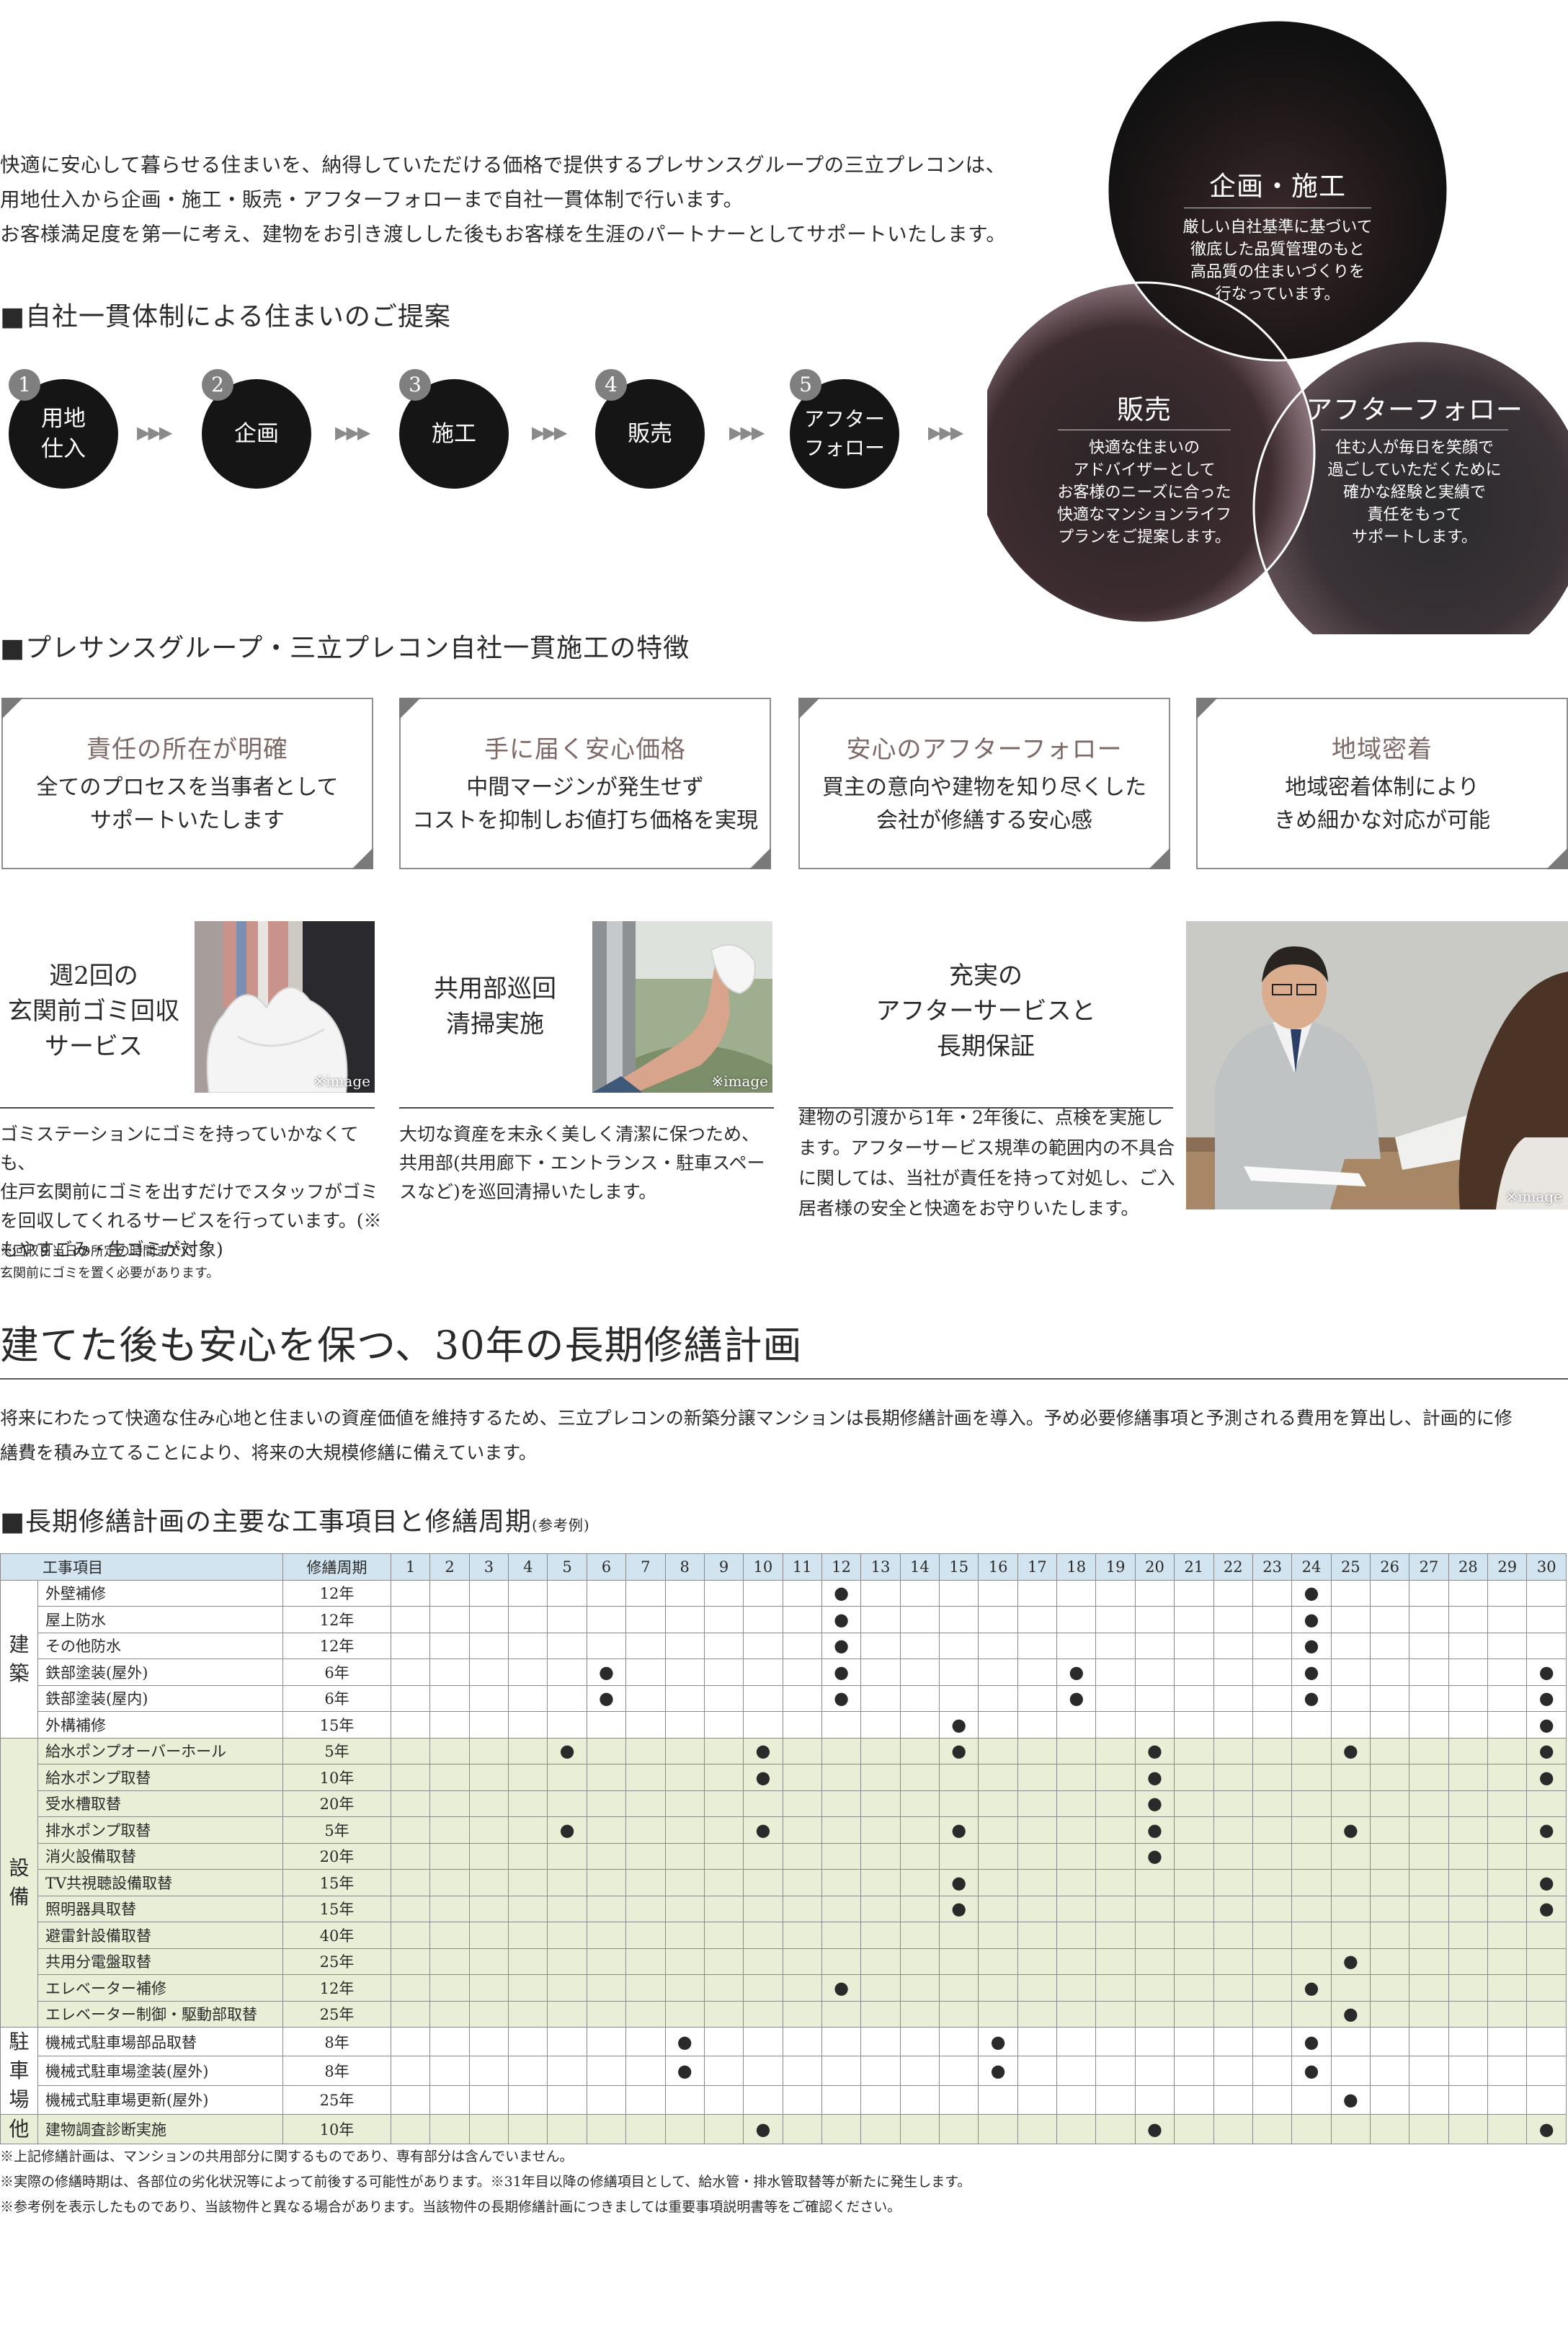  Describe the element at coordinates (160, 1750) in the screenshot. I see `item-cell: 給水ポンプオーバーホール` at that location.